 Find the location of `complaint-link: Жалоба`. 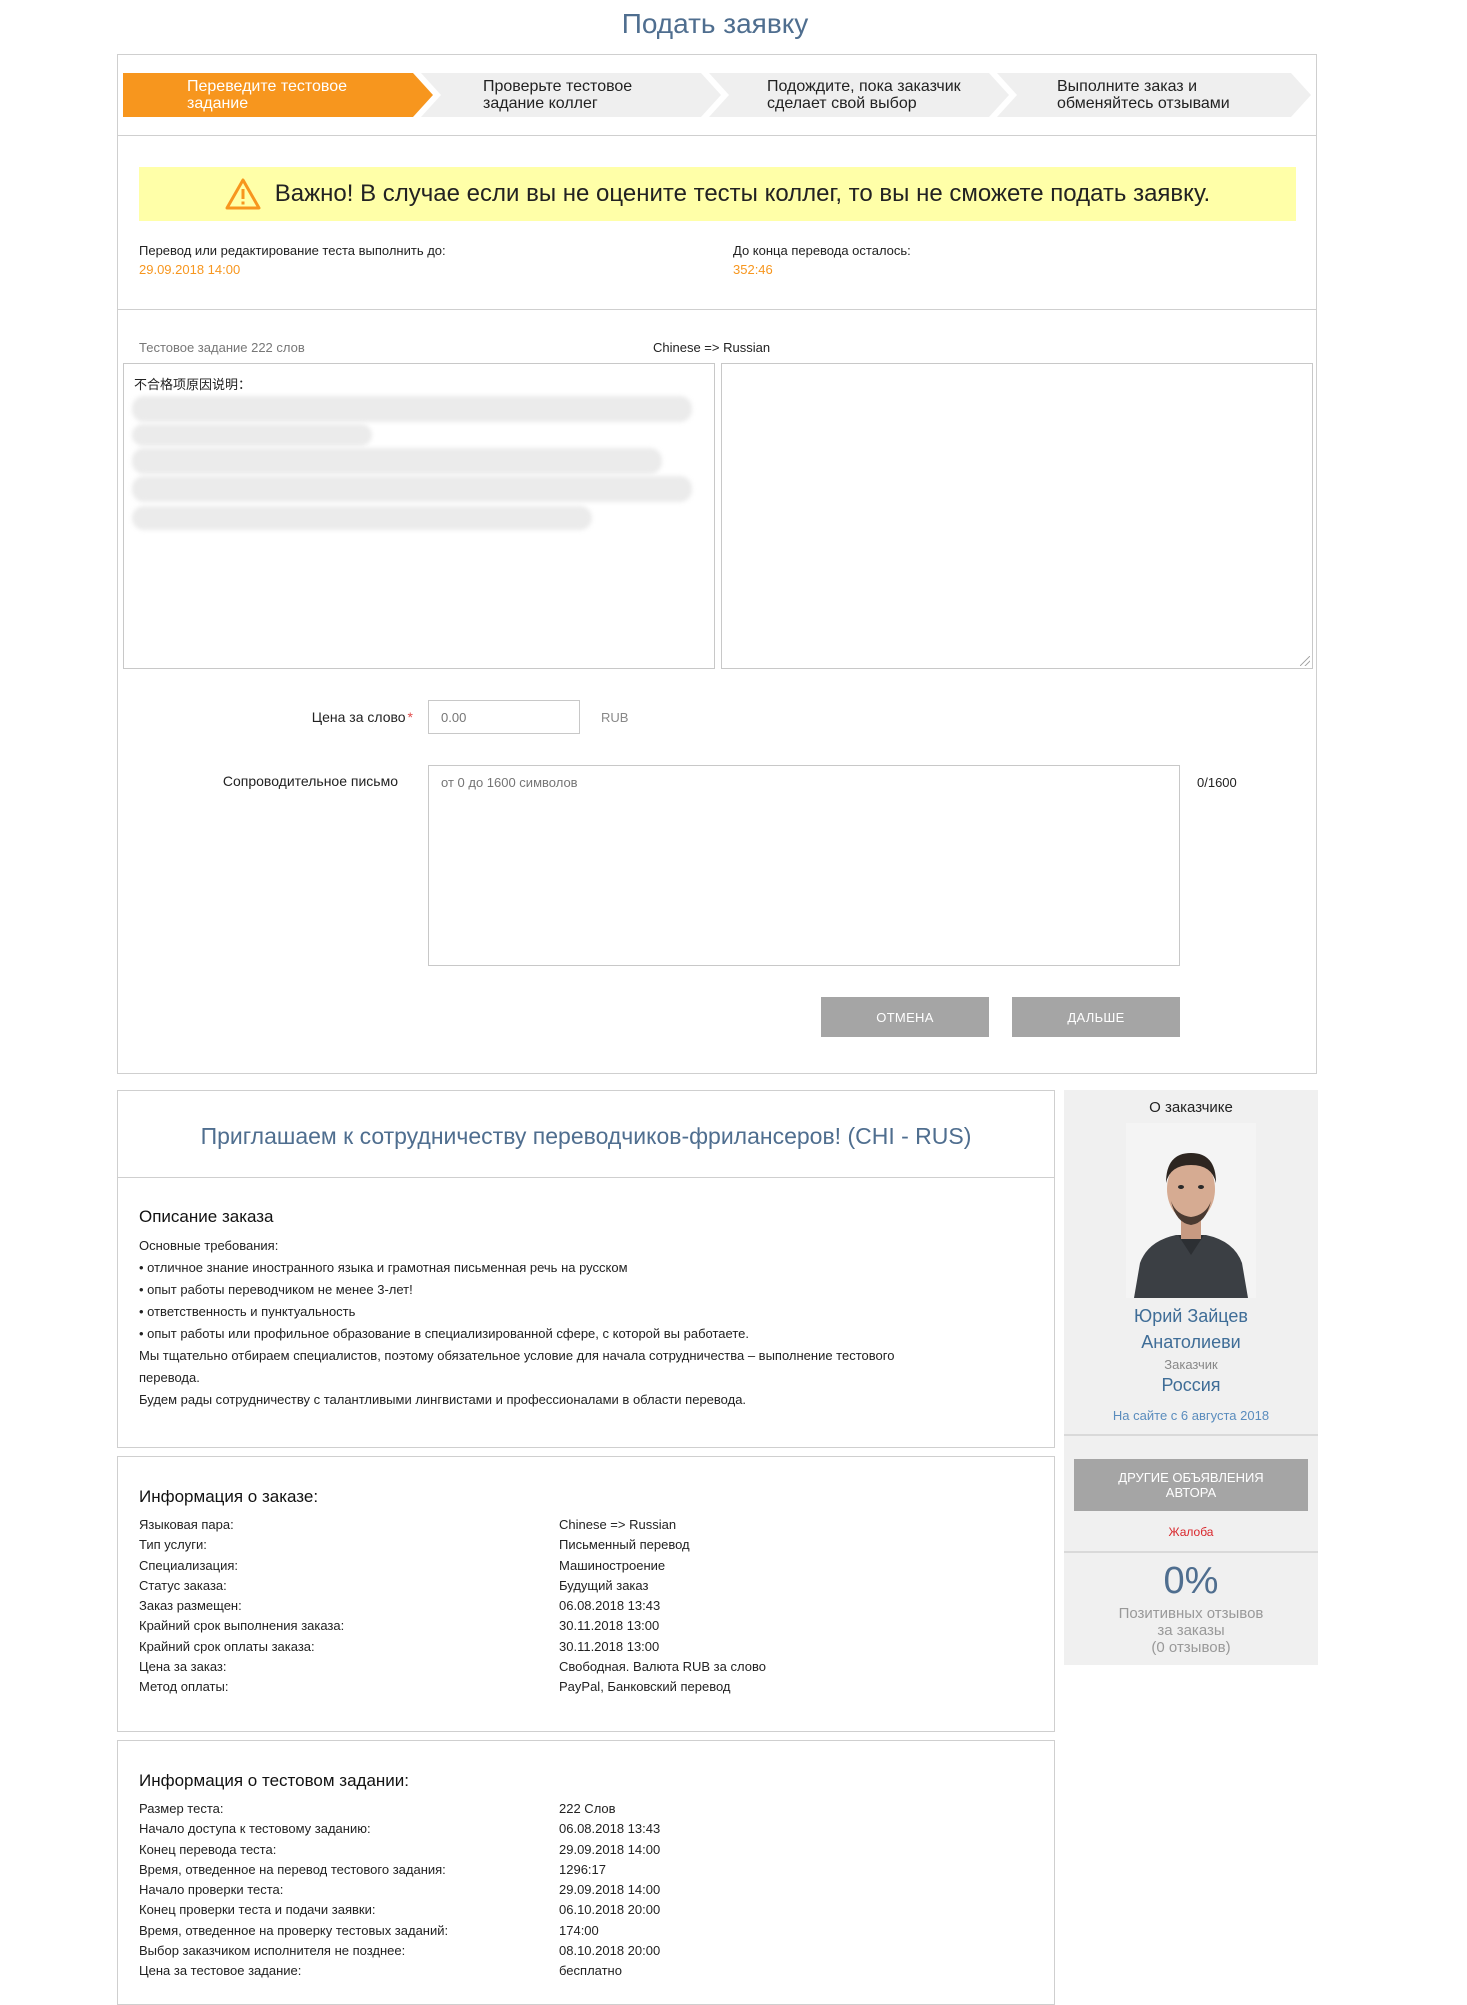

complaint-link: Жалоба is located at coordinates (1191, 1532).